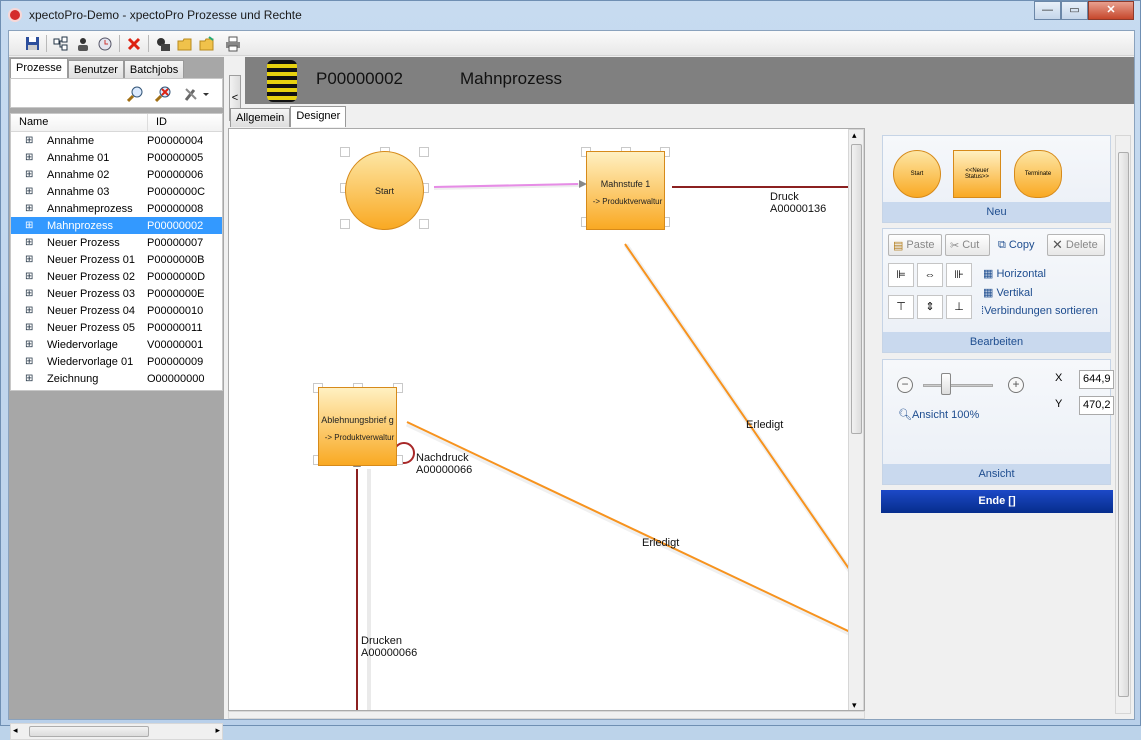 The width and height of the screenshot is (1141, 740). What do you see at coordinates (546, 715) in the screenshot?
I see `canvas-horizontal-scrollbar` at bounding box center [546, 715].